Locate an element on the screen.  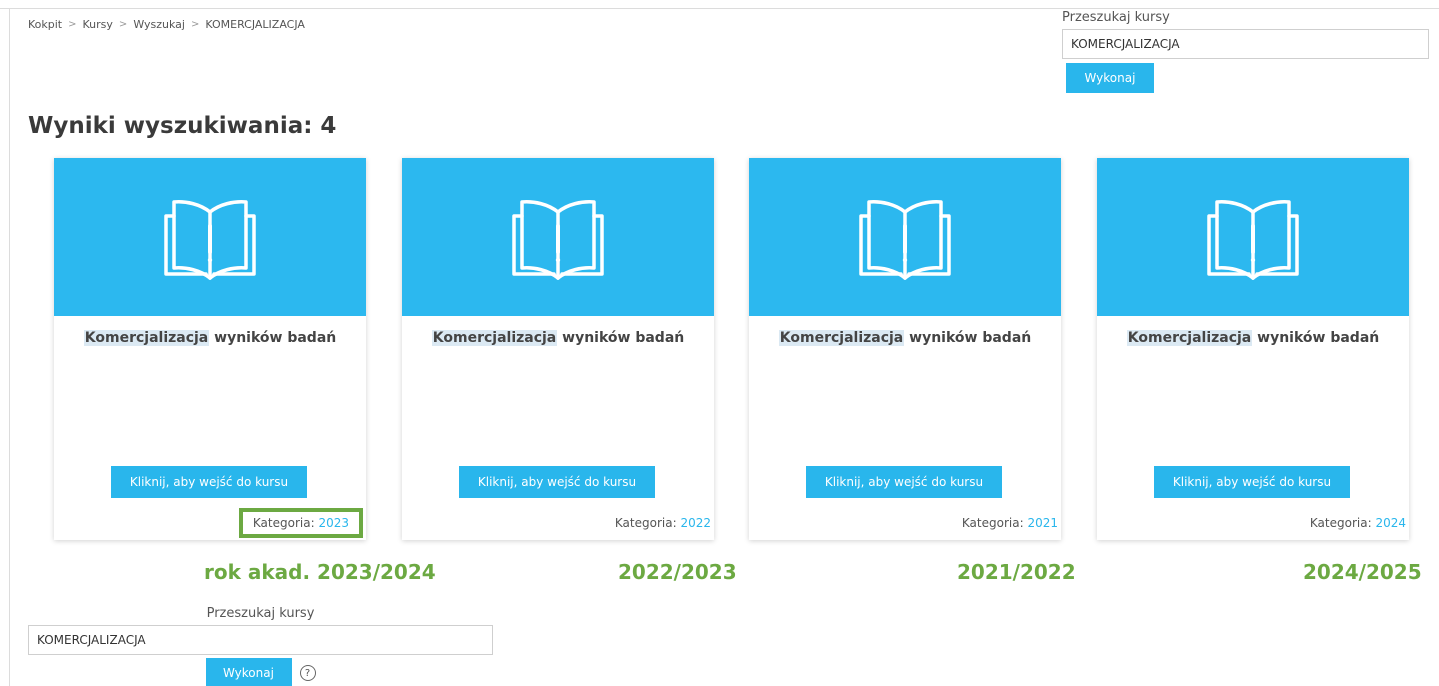
breadcrumb-kursy: Kursy is located at coordinates (98, 24).